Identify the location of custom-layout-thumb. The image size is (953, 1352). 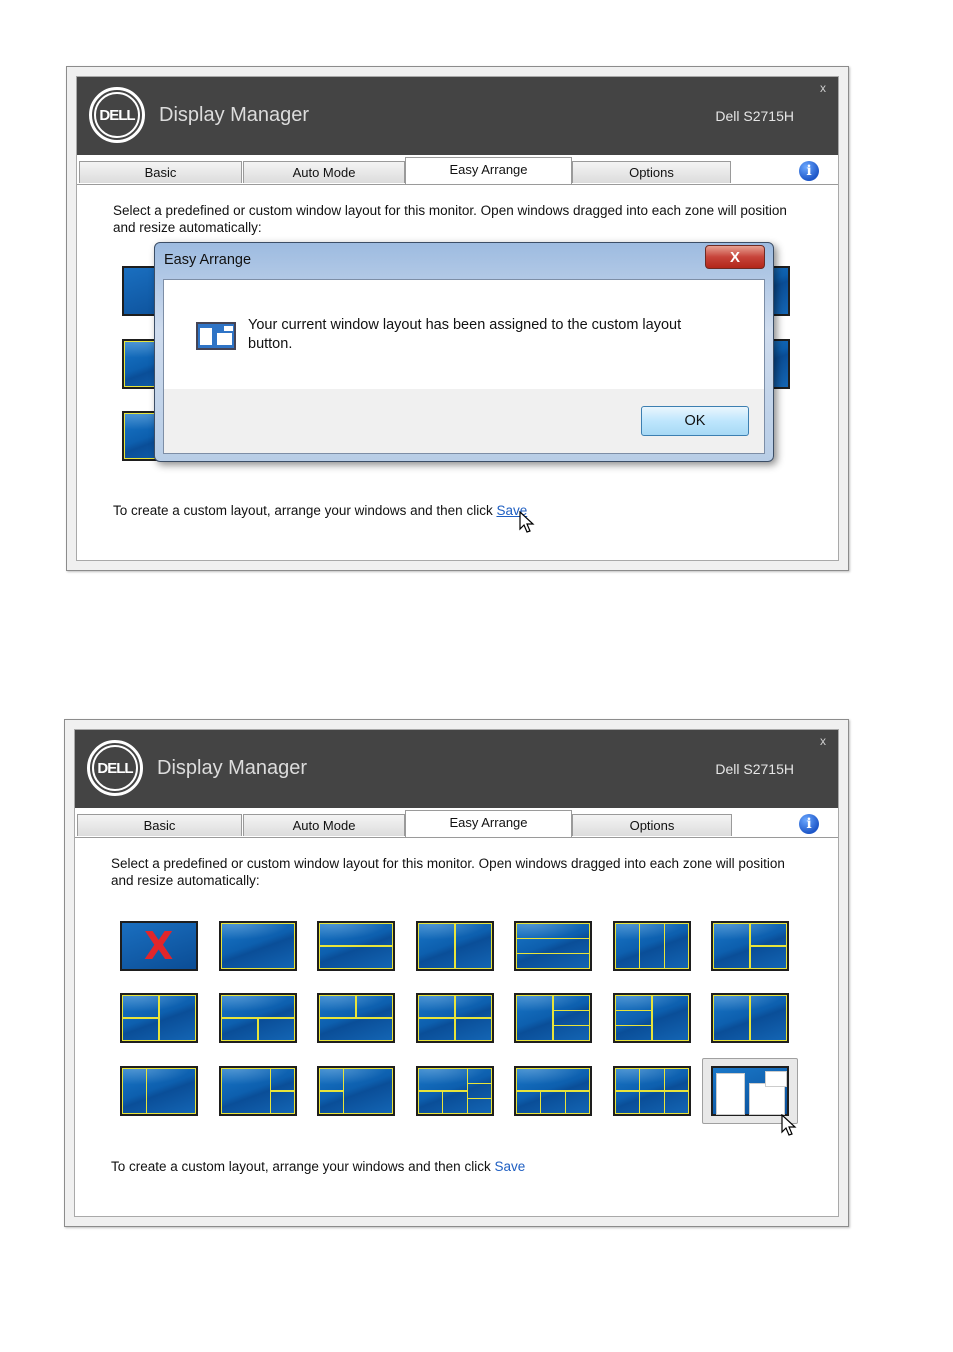
(750, 1091).